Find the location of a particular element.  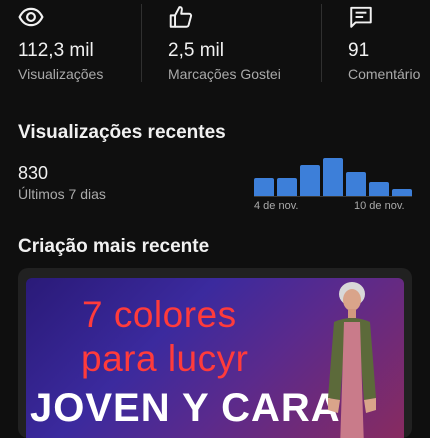

stat-comments-label: Comentário is located at coordinates (384, 74).